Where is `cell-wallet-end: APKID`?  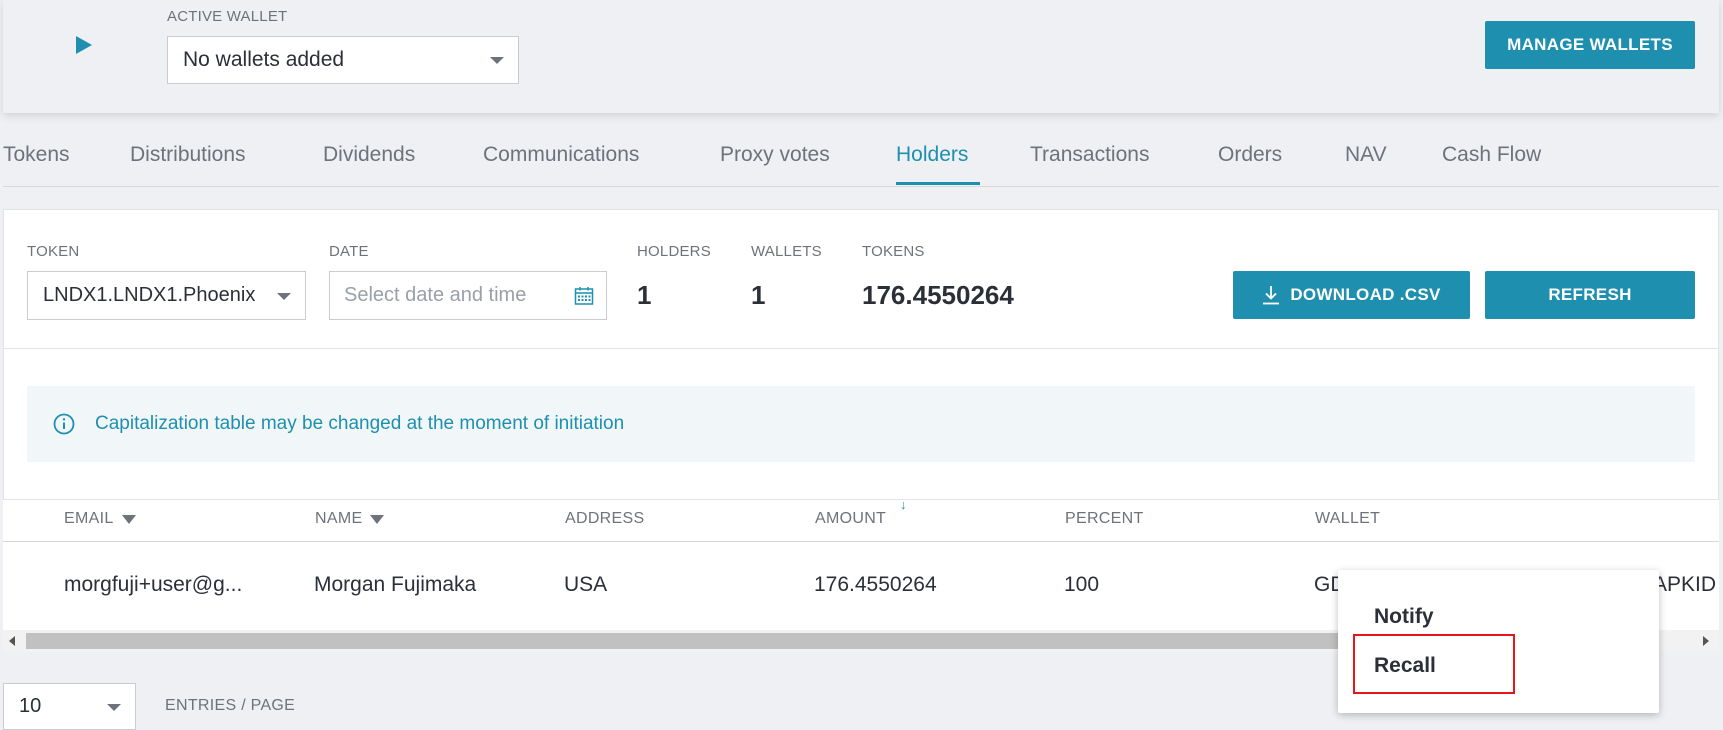
cell-wallet-end: APKID is located at coordinates (1685, 584).